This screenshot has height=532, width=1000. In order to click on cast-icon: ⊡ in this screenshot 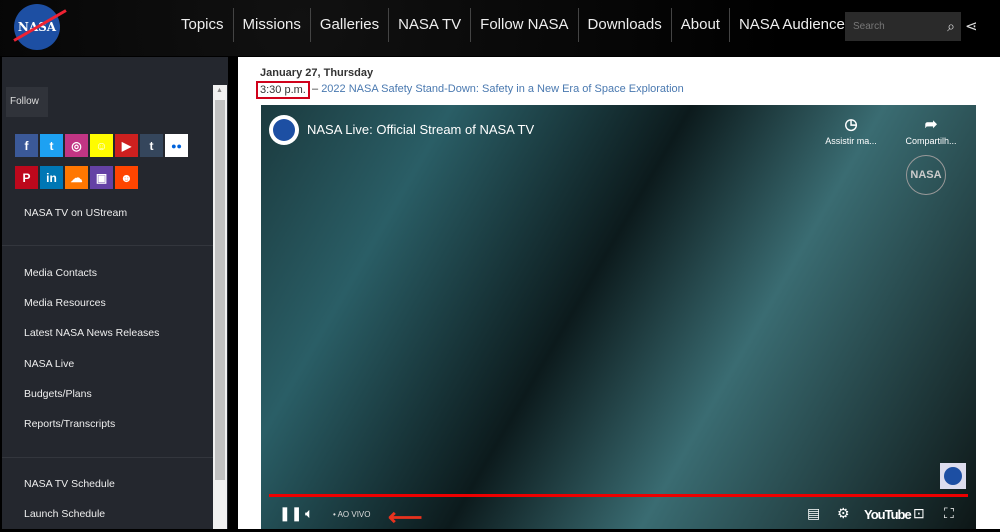, I will do `click(919, 513)`.